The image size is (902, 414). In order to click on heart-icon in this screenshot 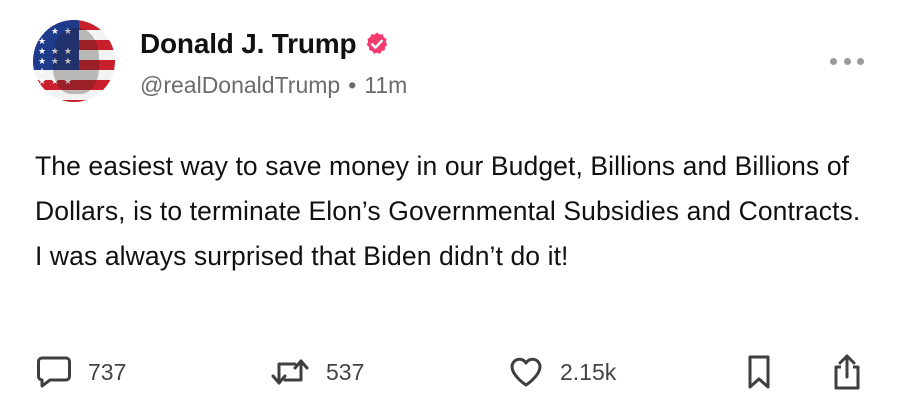, I will do `click(526, 372)`.